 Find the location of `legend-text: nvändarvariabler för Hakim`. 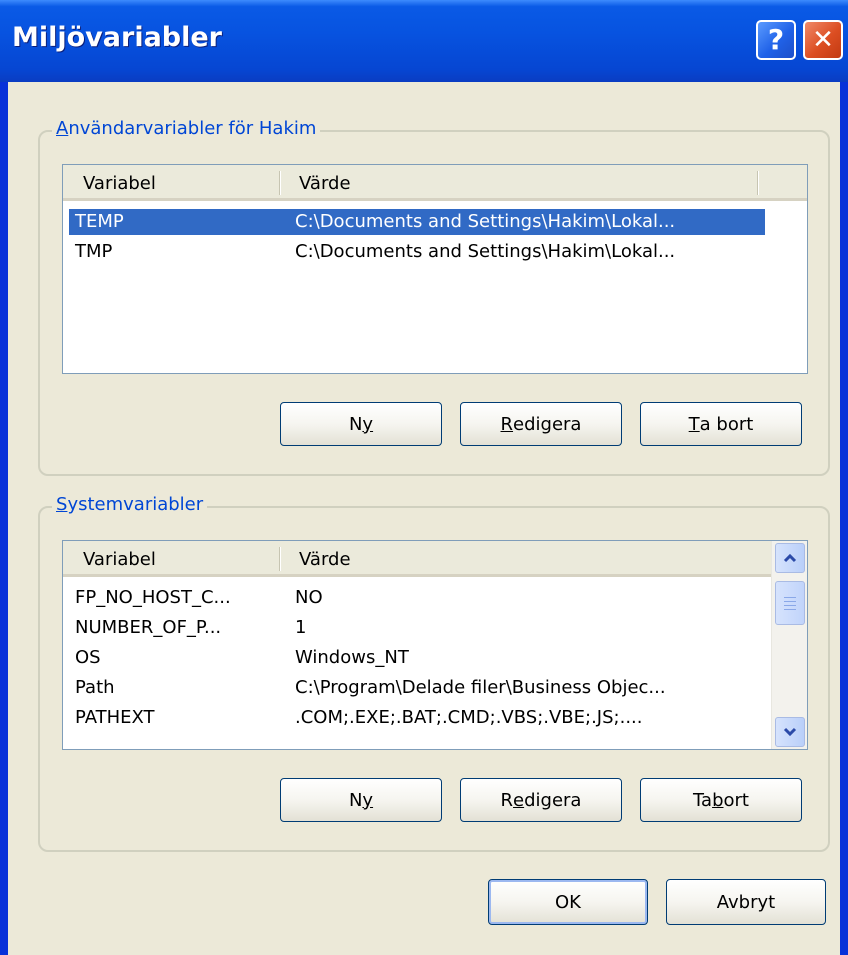

legend-text: nvändarvariabler för Hakim is located at coordinates (192, 128).